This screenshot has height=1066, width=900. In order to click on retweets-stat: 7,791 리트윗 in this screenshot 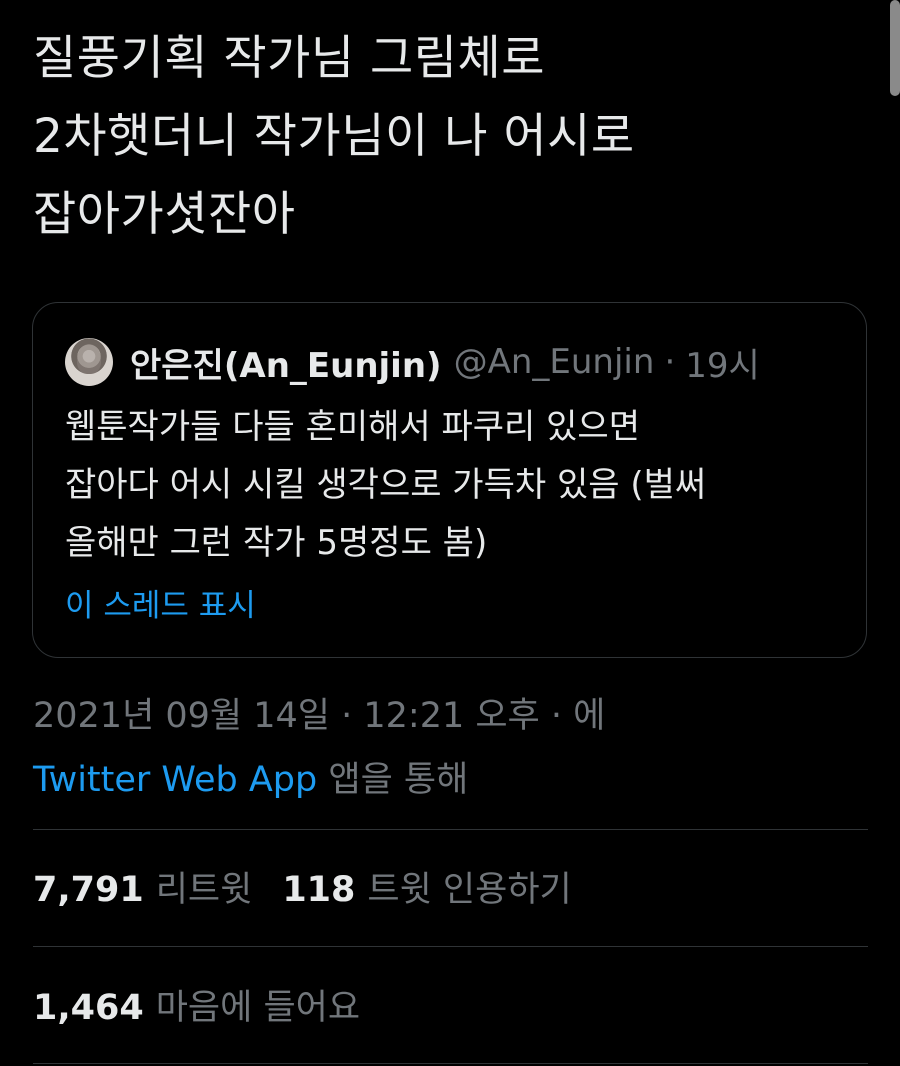, I will do `click(142, 886)`.